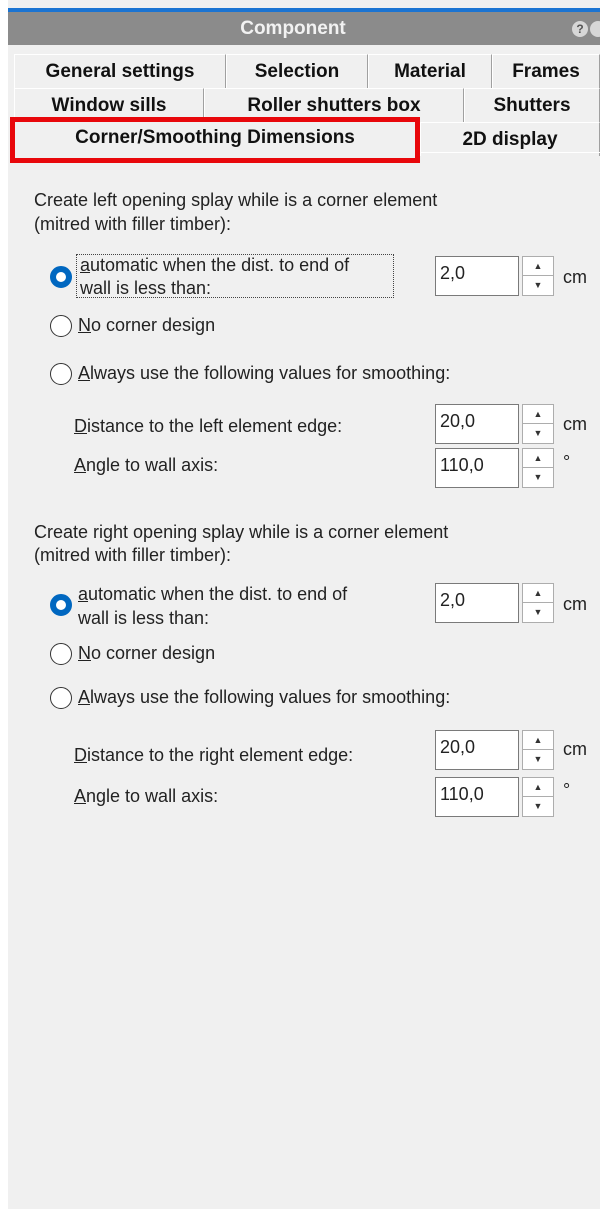 Image resolution: width=600 pixels, height=1209 pixels. What do you see at coordinates (84, 697) in the screenshot?
I see `right-always-mnemonic: A` at bounding box center [84, 697].